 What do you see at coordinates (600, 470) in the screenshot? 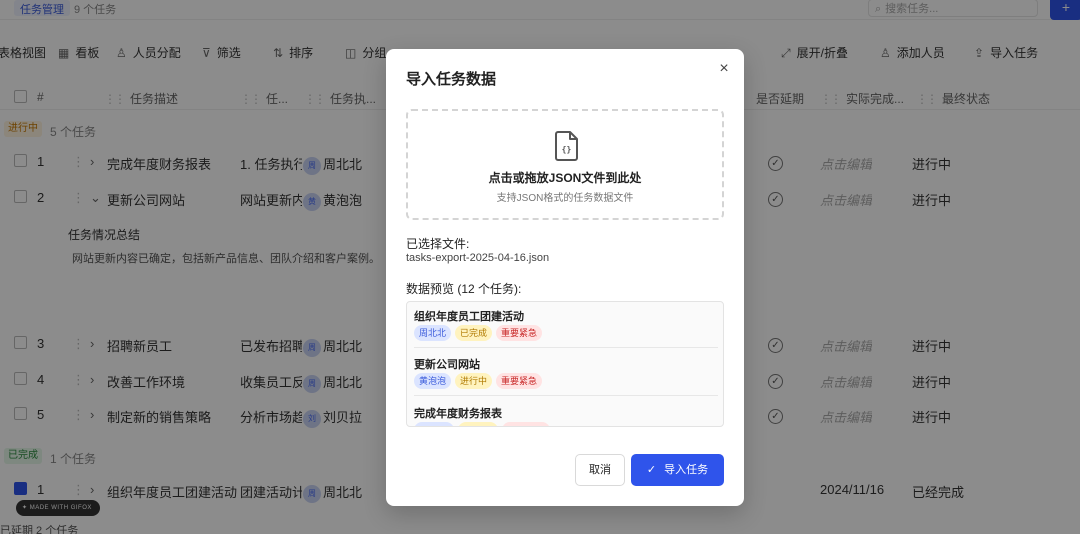
I see `cancel-button: 取消` at bounding box center [600, 470].